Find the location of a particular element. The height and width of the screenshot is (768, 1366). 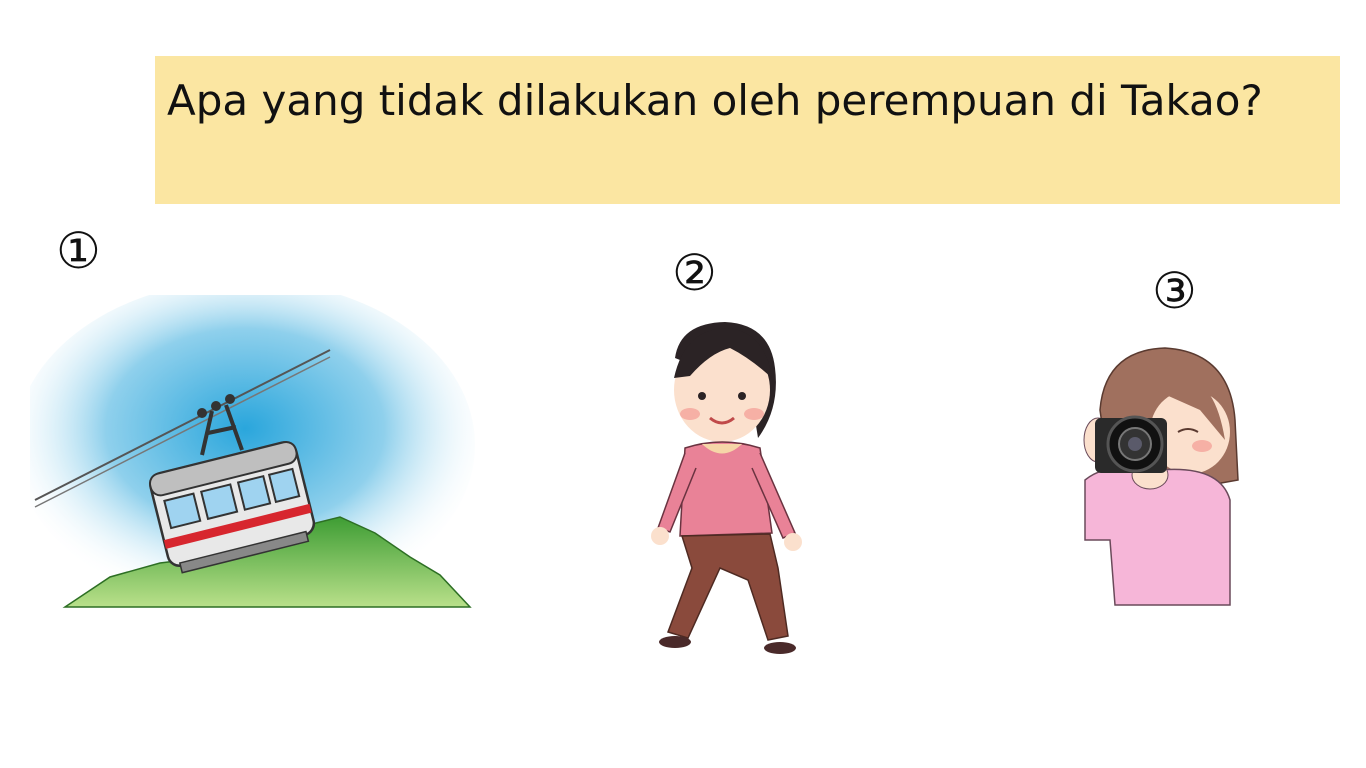

option-number-1: ① is located at coordinates (78, 251).